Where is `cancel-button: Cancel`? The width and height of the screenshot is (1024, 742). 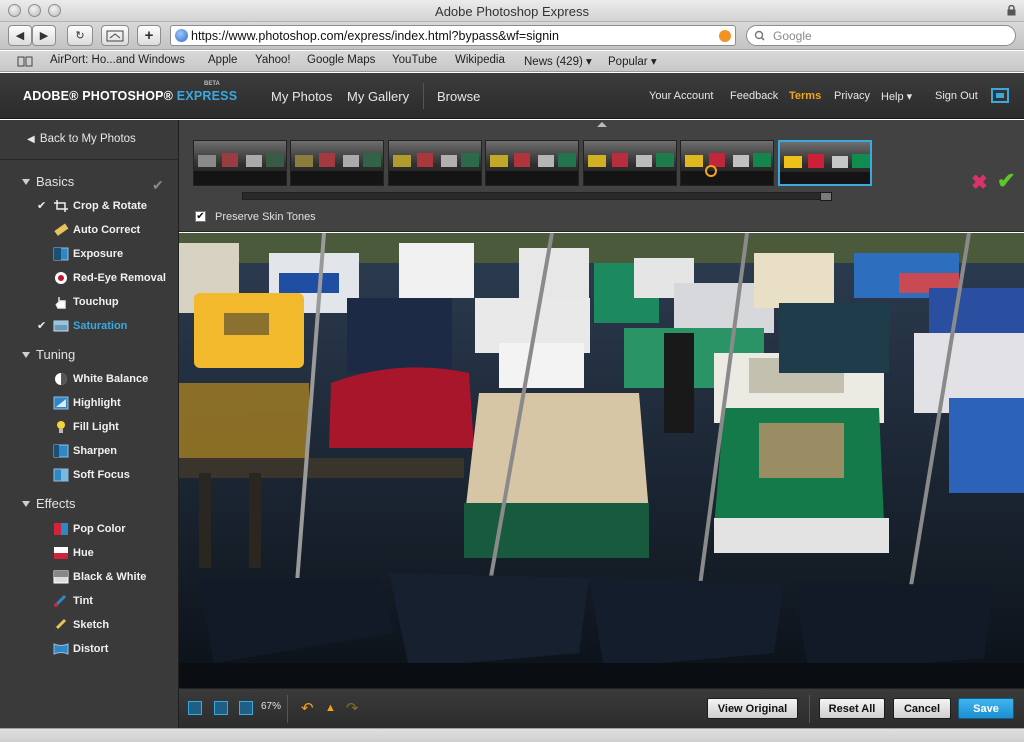 cancel-button: Cancel is located at coordinates (922, 708).